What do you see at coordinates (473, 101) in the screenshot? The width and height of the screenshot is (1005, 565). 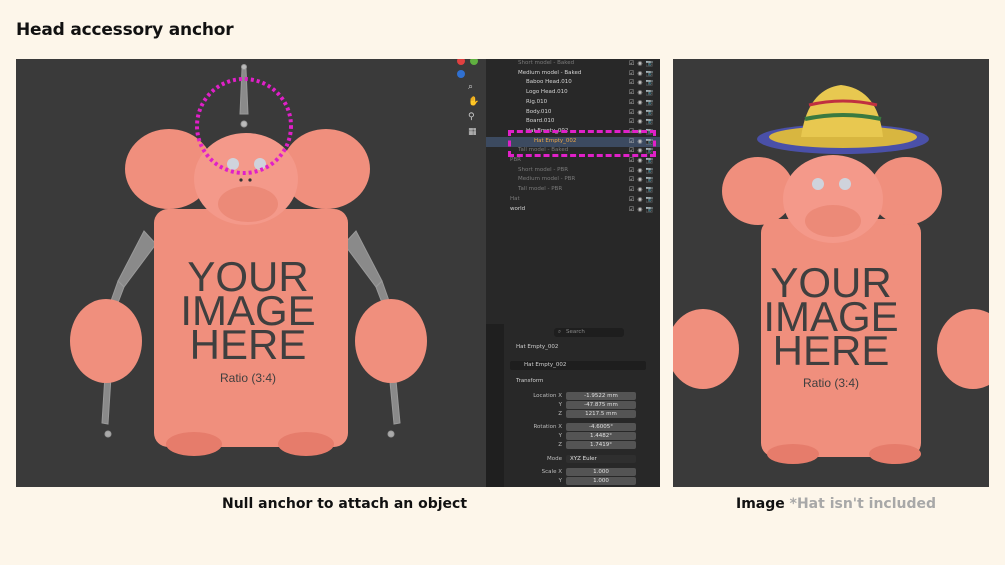 I see `hand-icon: ✋` at bounding box center [473, 101].